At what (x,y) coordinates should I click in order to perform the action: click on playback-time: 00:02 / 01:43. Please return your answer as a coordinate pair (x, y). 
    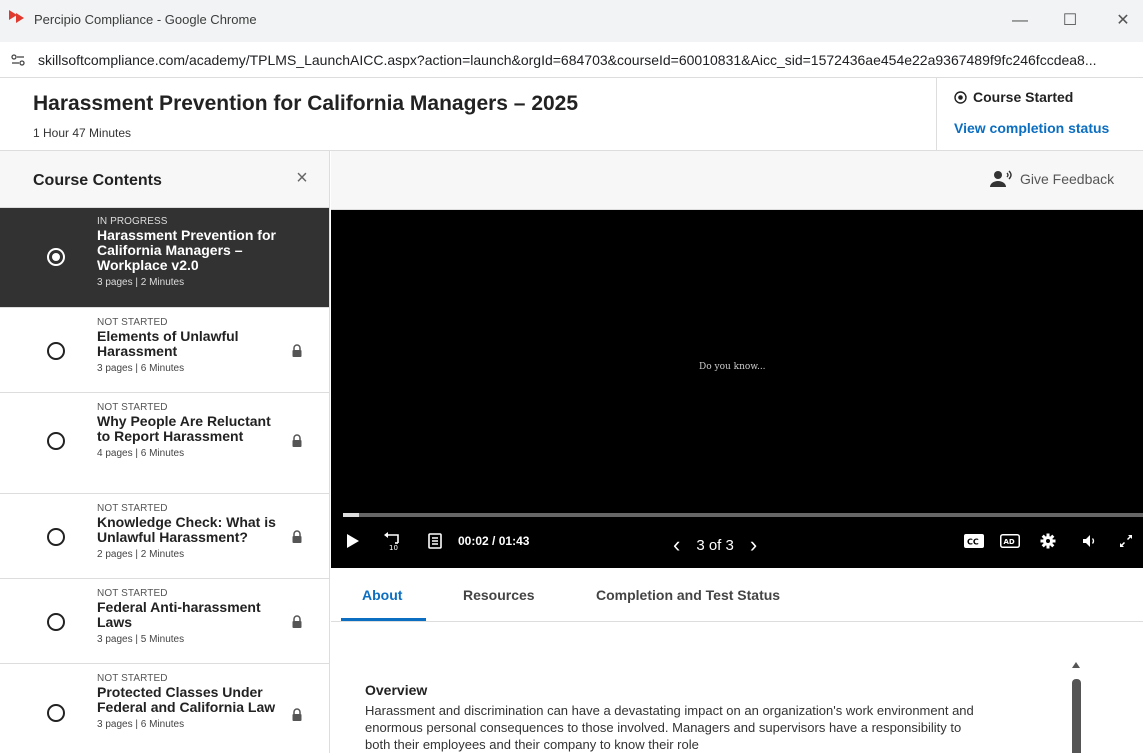
    Looking at the image, I should click on (493, 541).